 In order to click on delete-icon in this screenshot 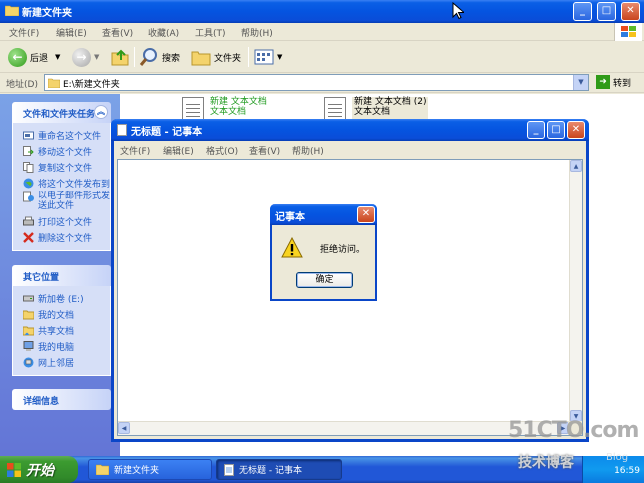, I will do `click(28, 237)`.